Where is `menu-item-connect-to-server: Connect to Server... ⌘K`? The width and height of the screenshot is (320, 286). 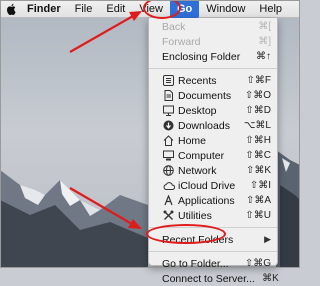
menu-item-connect-to-server: Connect to Server... ⌘K is located at coordinates (214, 278).